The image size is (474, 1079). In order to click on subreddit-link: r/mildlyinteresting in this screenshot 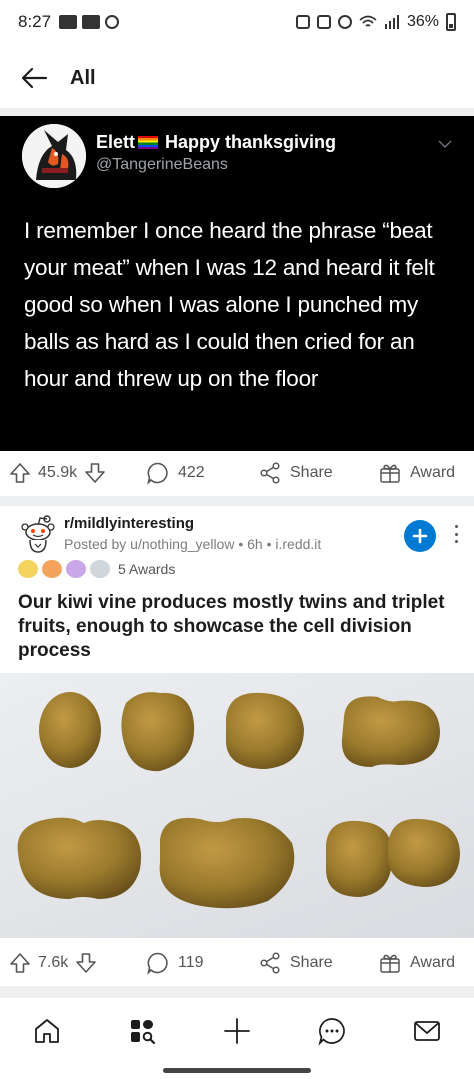, I will do `click(129, 523)`.